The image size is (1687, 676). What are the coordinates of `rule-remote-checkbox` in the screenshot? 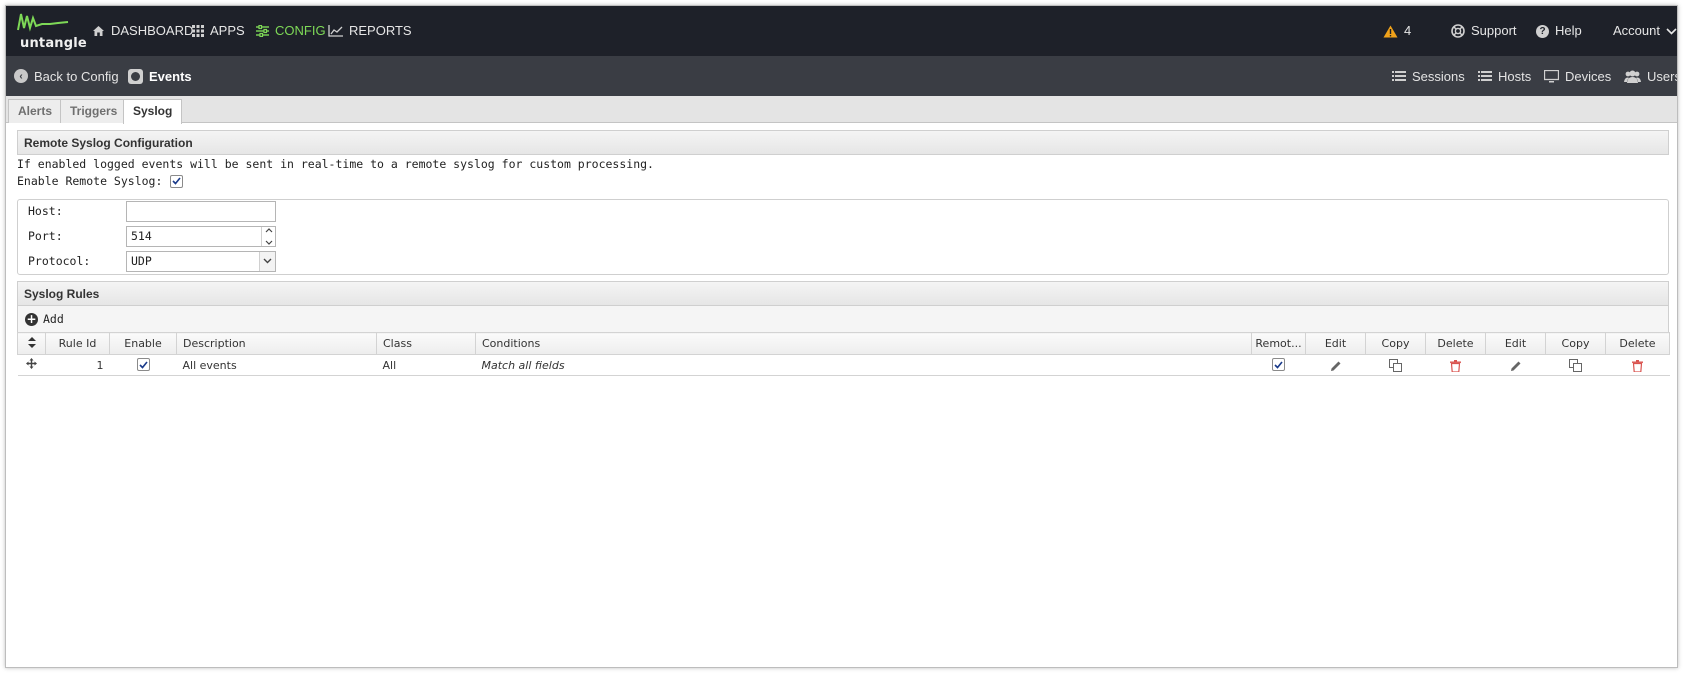 It's located at (1278, 365).